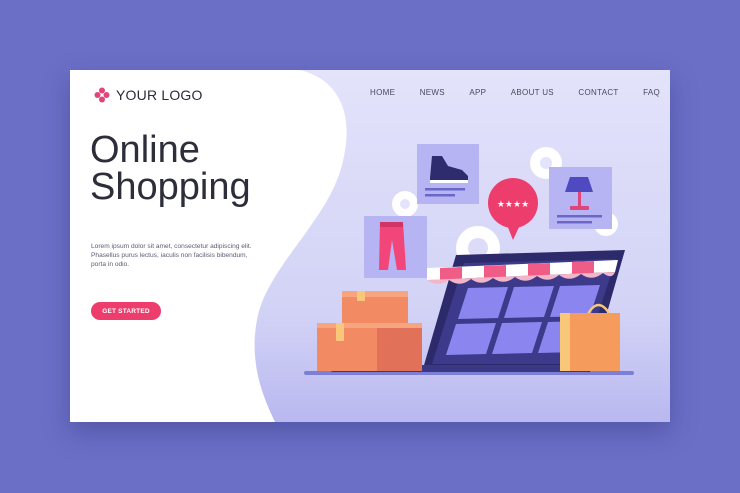  Describe the element at coordinates (448, 174) in the screenshot. I see `sneaker-icon` at that location.